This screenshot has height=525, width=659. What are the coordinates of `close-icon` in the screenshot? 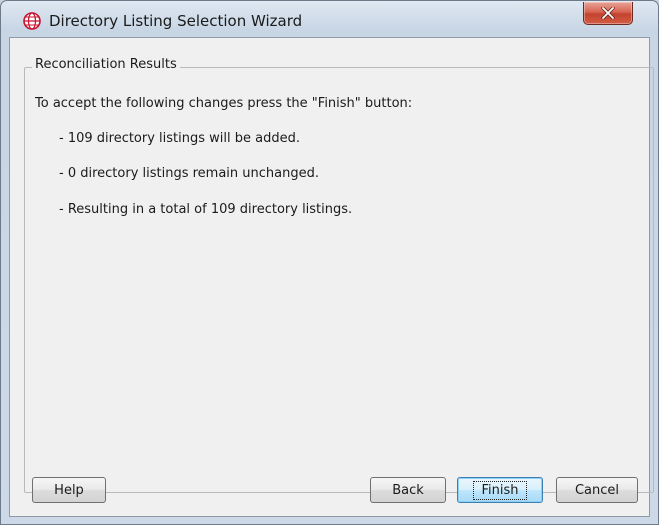 It's located at (608, 13).